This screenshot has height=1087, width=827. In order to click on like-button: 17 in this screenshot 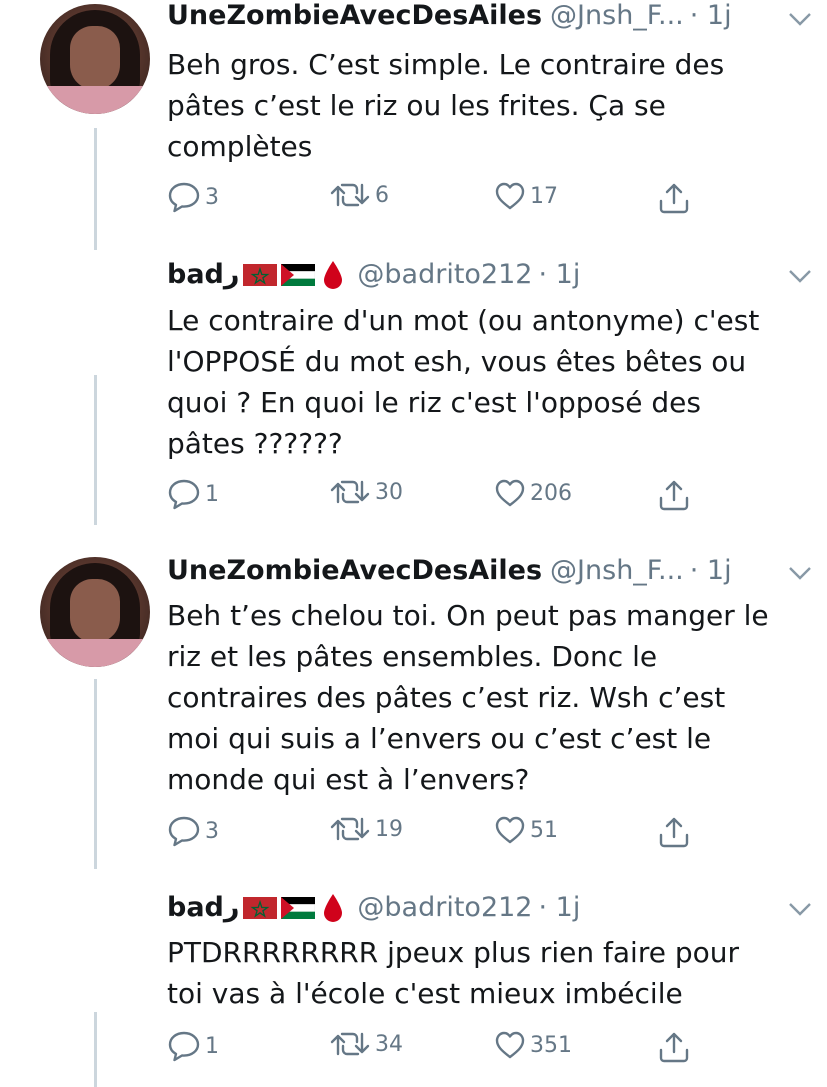, I will do `click(526, 196)`.